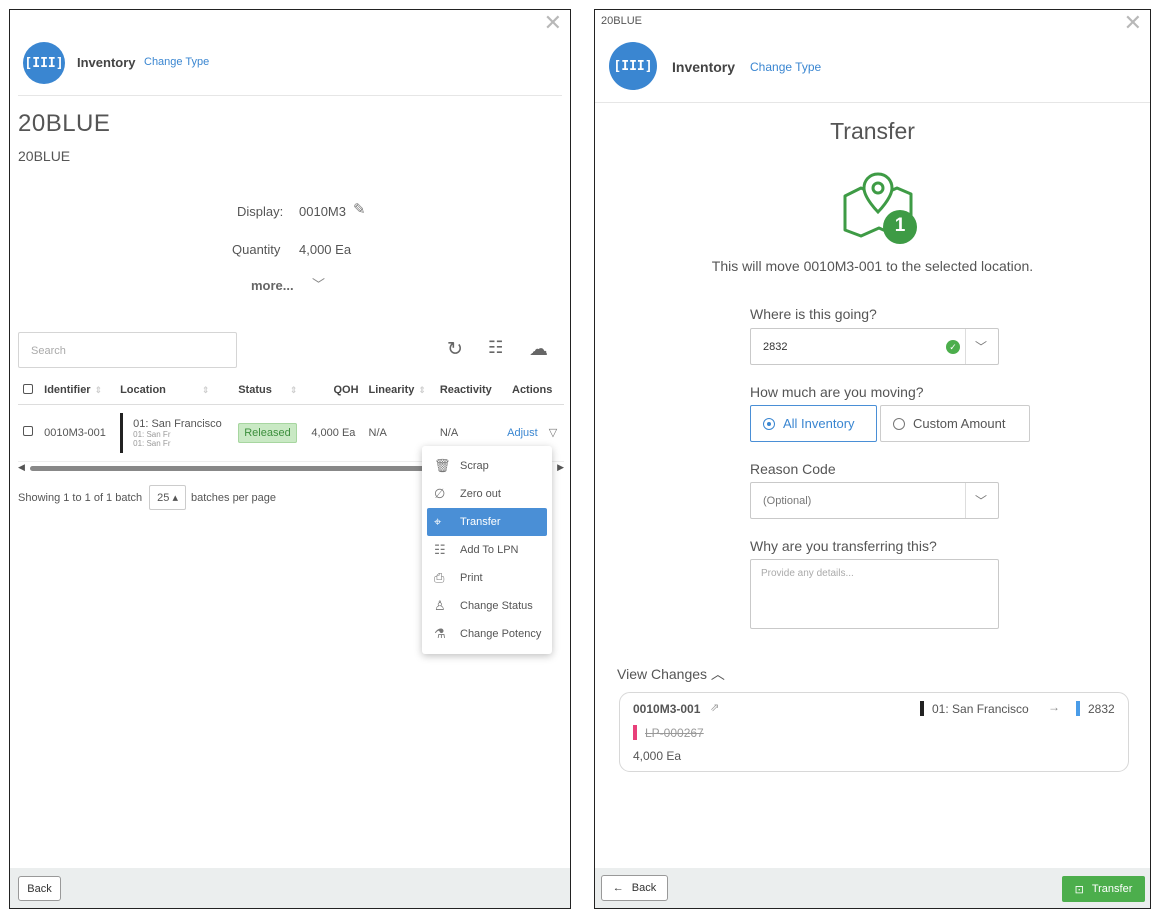  I want to click on page-title: Transfer, so click(872, 131).